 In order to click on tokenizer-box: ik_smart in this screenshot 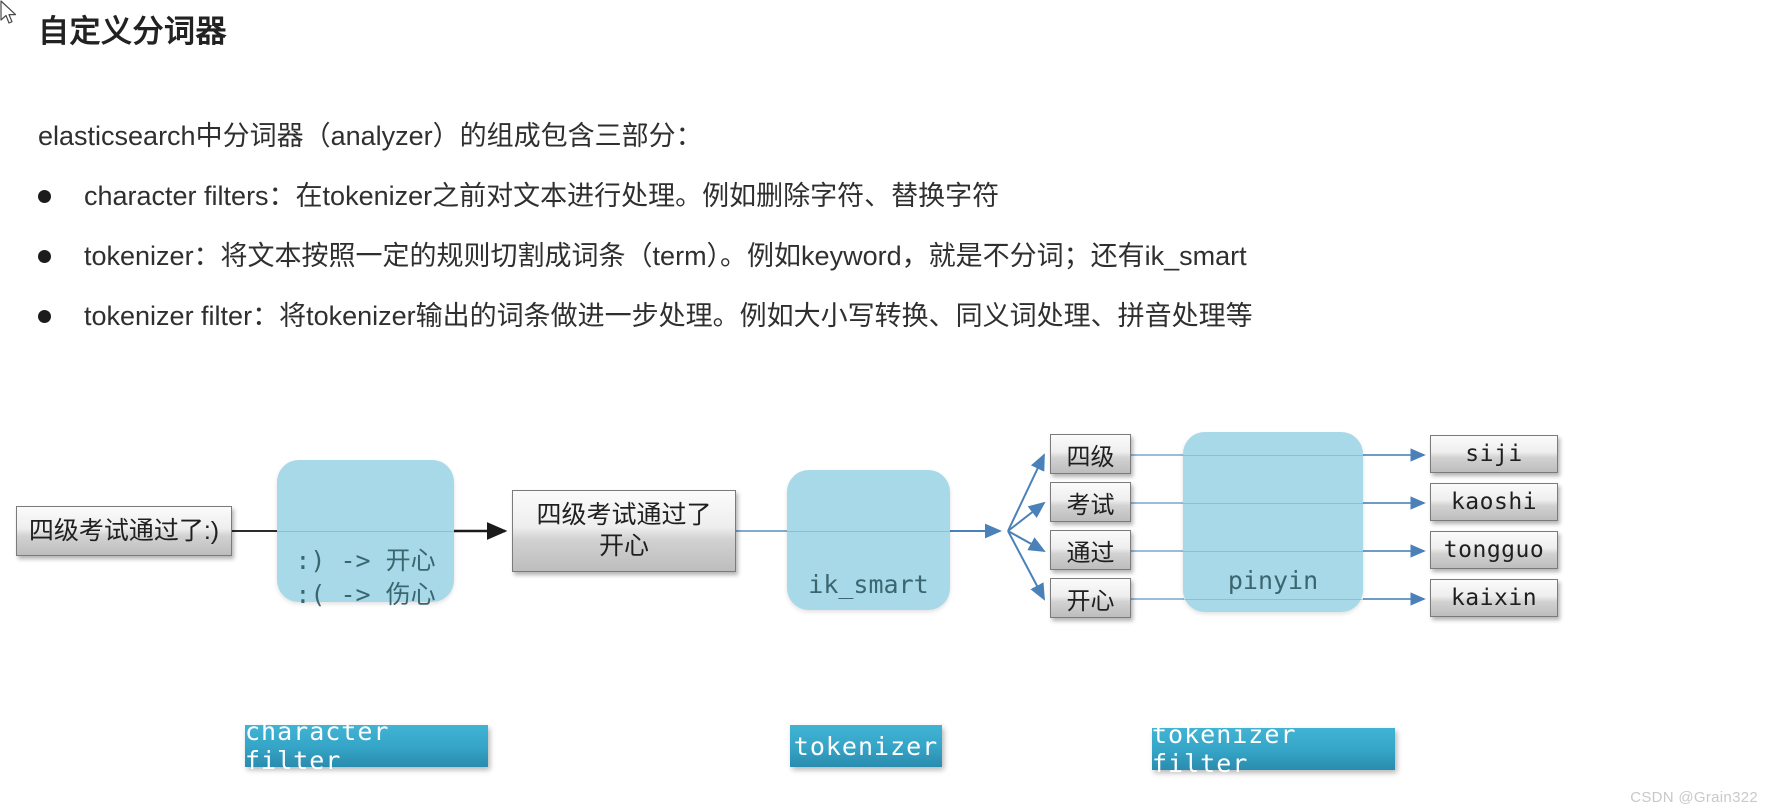, I will do `click(868, 540)`.